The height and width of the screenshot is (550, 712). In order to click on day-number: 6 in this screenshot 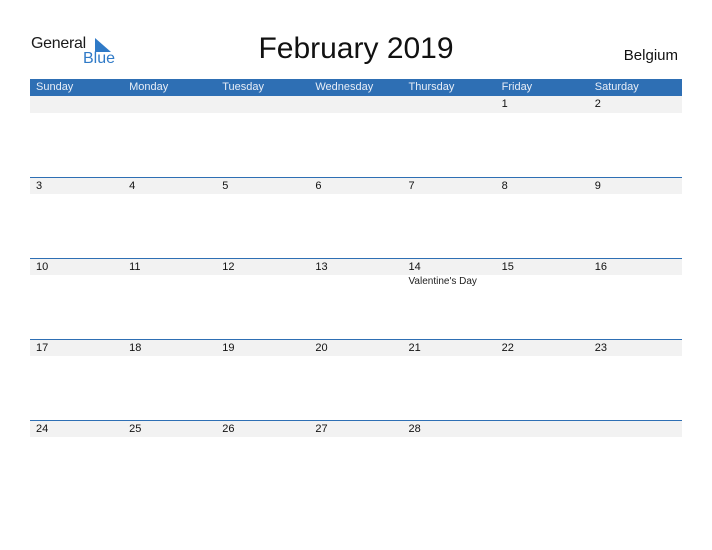, I will do `click(318, 186)`.